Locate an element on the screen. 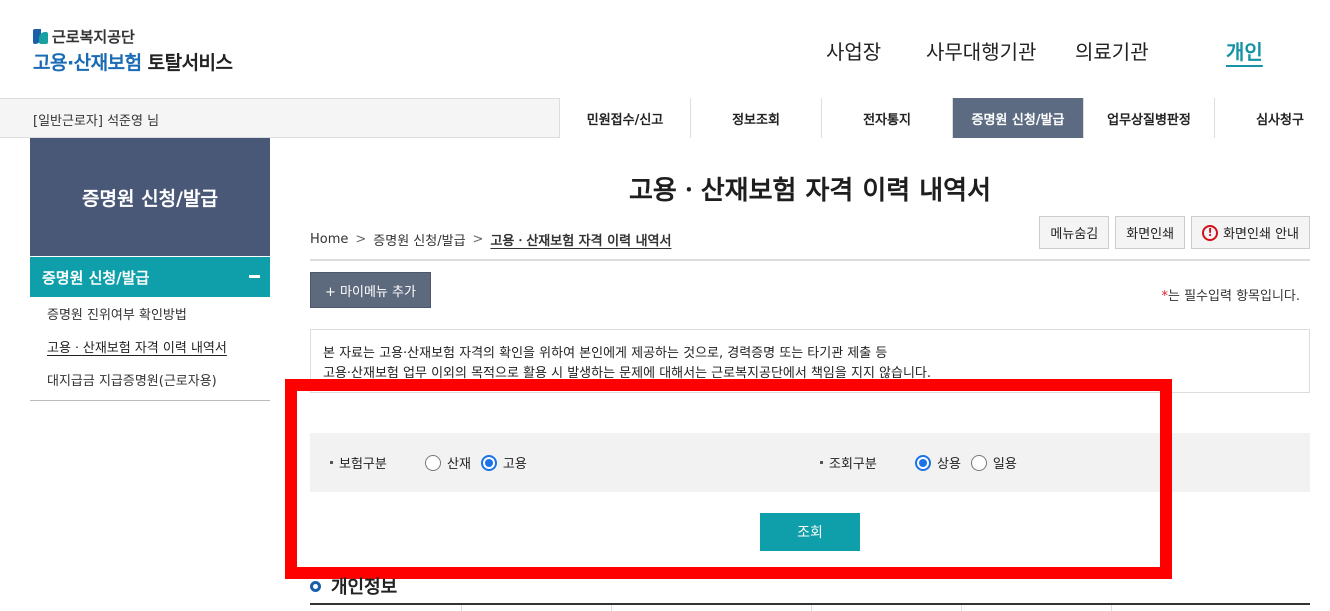  print-guide-label: 화면인쇄 안내 is located at coordinates (1261, 234).